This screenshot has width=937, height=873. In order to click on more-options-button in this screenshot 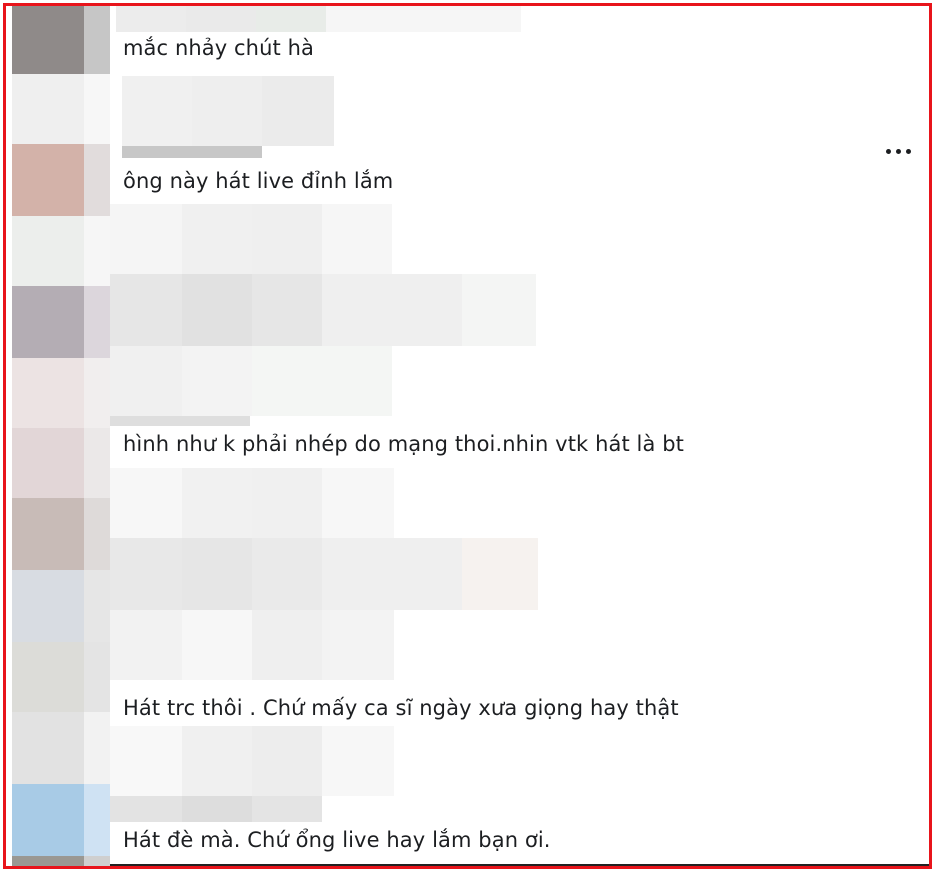, I will do `click(898, 151)`.